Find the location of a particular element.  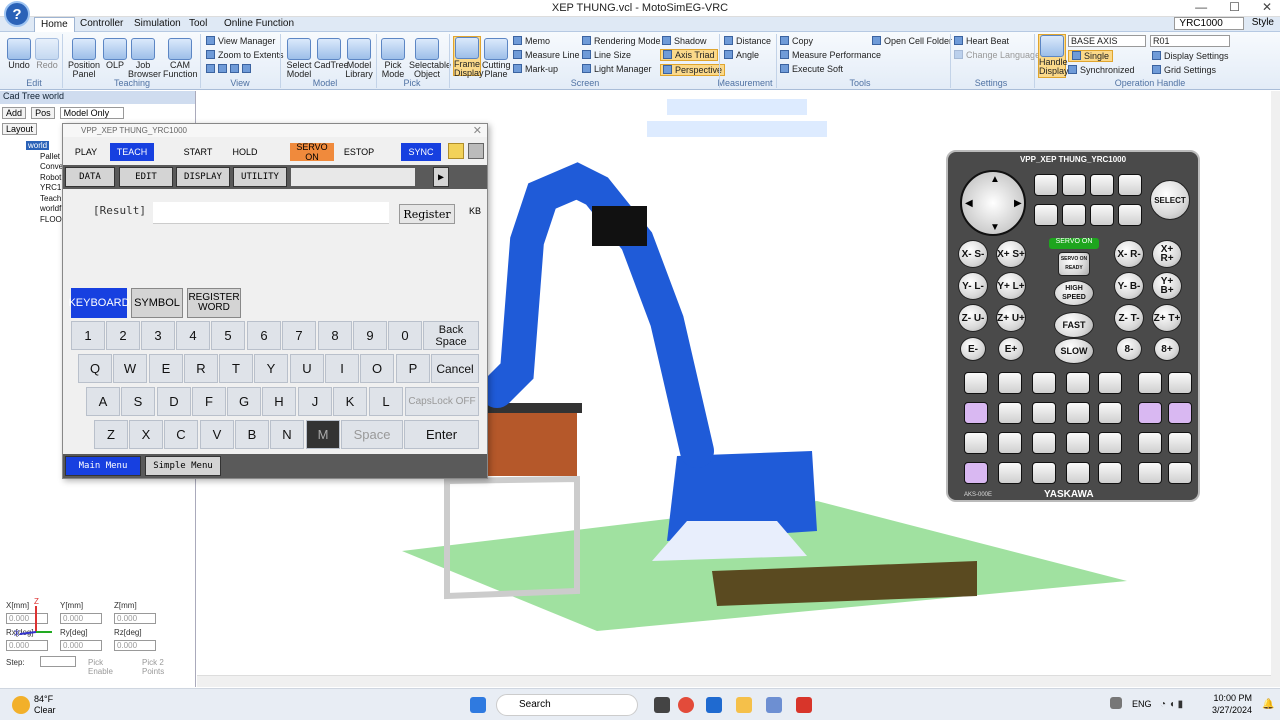

filter-select: Model Only is located at coordinates (92, 113).